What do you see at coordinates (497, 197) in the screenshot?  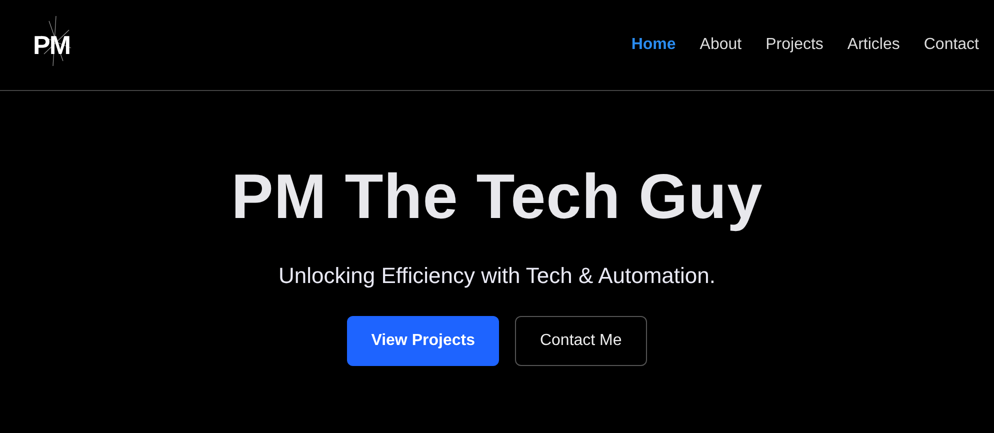 I see `hero-title: PM The Tech Guy` at bounding box center [497, 197].